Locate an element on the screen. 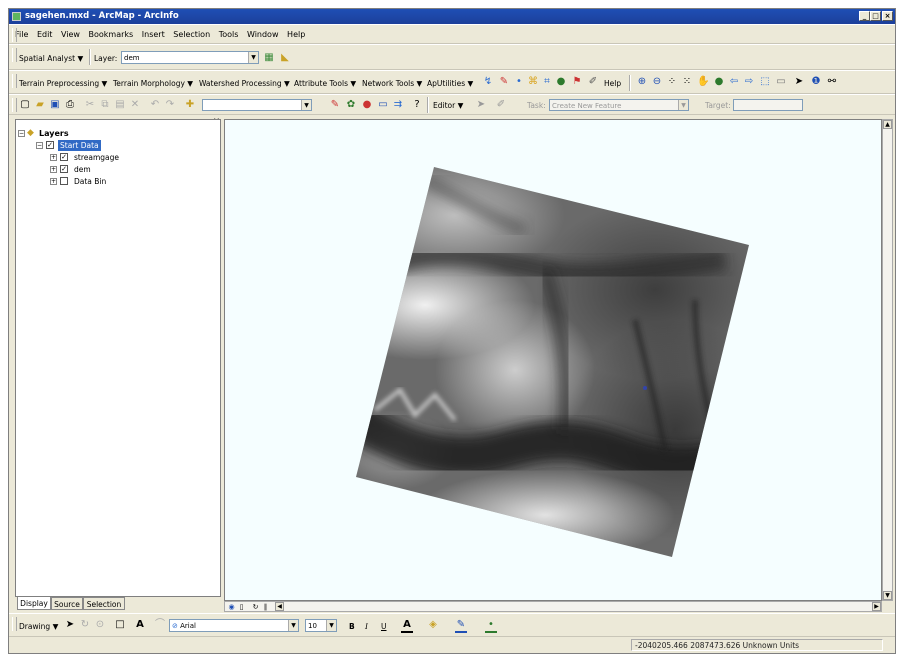 The width and height of the screenshot is (904, 662). map-scale-dropdown: ▼ is located at coordinates (257, 105).